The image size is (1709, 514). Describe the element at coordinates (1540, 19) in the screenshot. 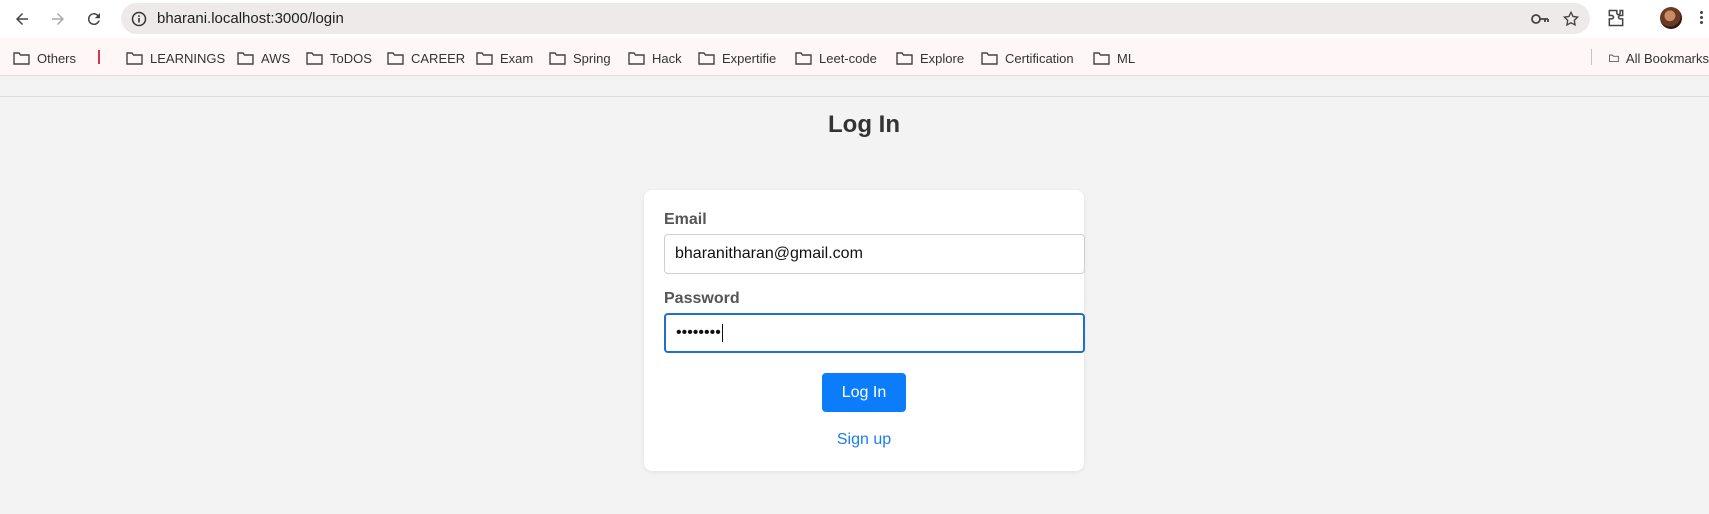

I see `key-icon` at that location.